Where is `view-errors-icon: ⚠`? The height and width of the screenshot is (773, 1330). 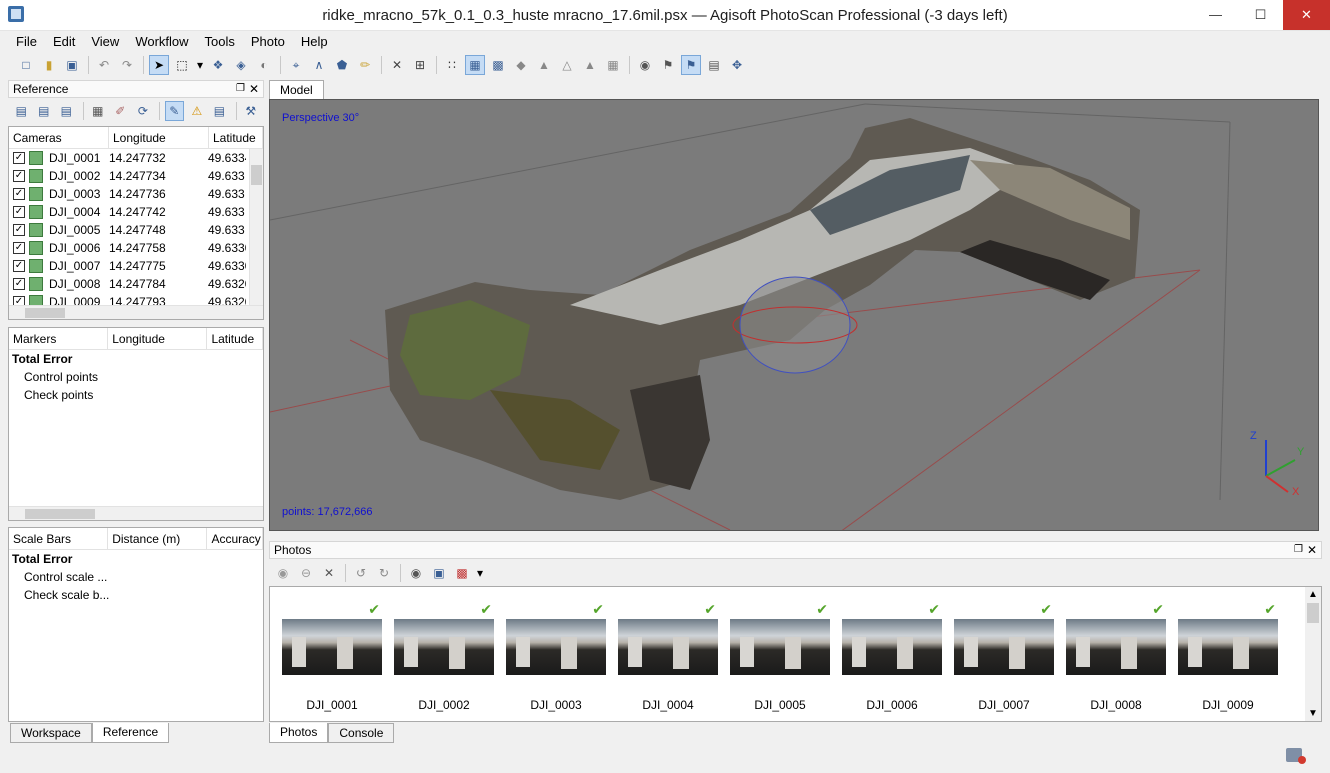 view-errors-icon: ⚠ is located at coordinates (197, 111).